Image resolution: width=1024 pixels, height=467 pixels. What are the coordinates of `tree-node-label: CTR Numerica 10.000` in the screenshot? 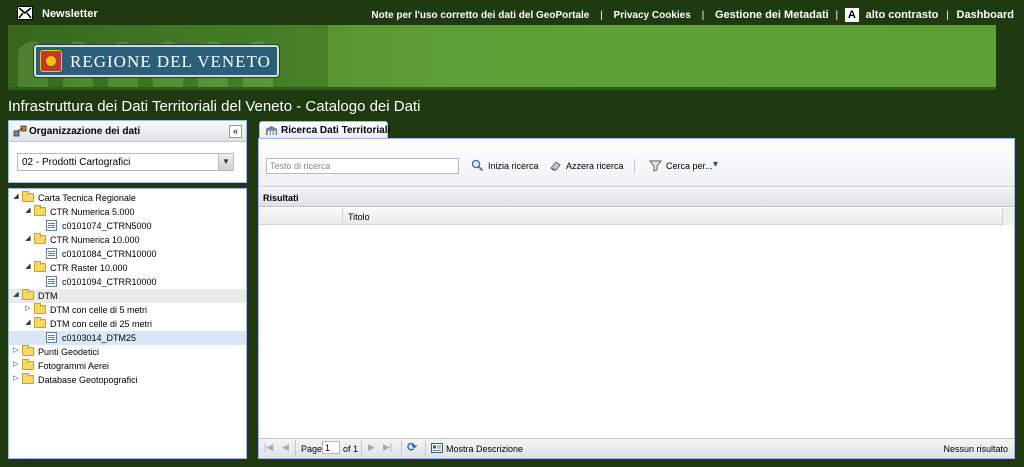 It's located at (95, 240).